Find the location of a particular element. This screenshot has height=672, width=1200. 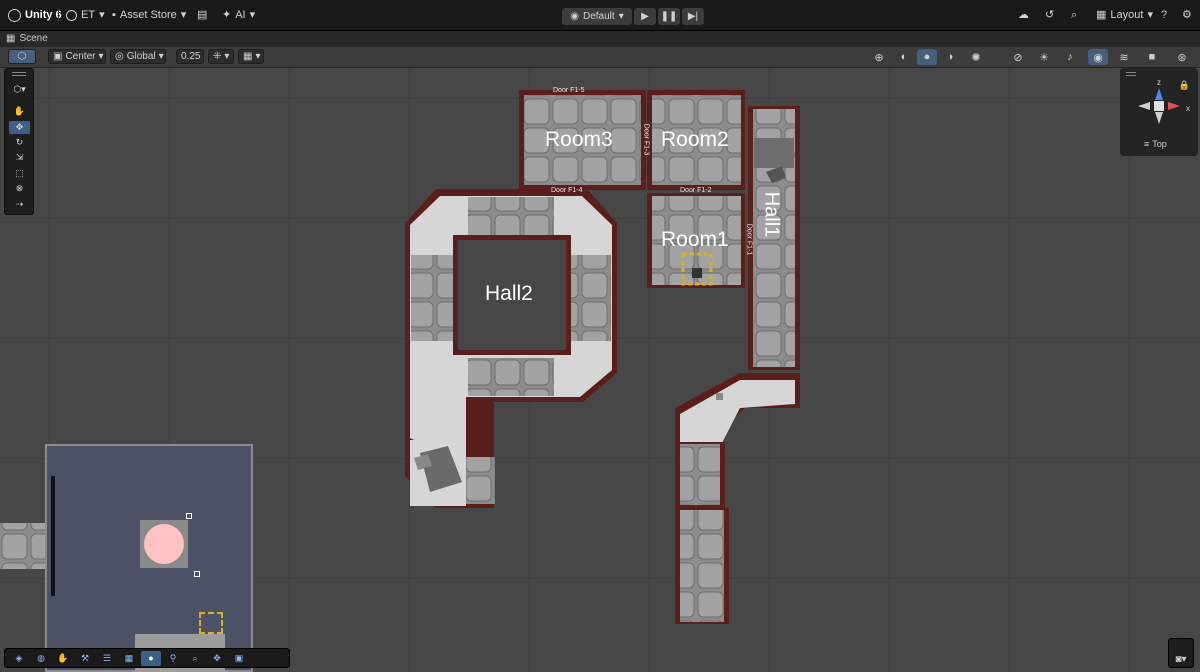

settings-button: ⚙ is located at coordinates (1187, 15).